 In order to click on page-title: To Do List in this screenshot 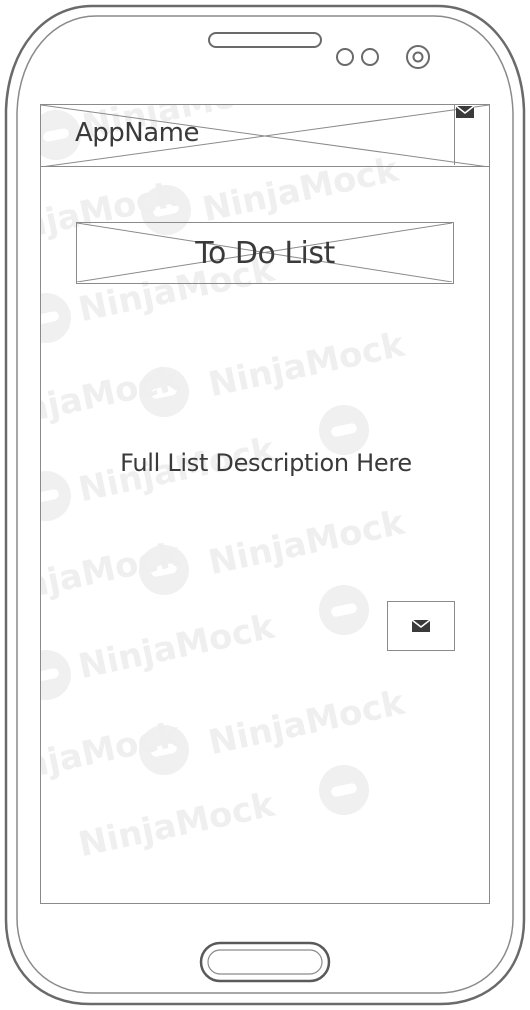, I will do `click(265, 253)`.